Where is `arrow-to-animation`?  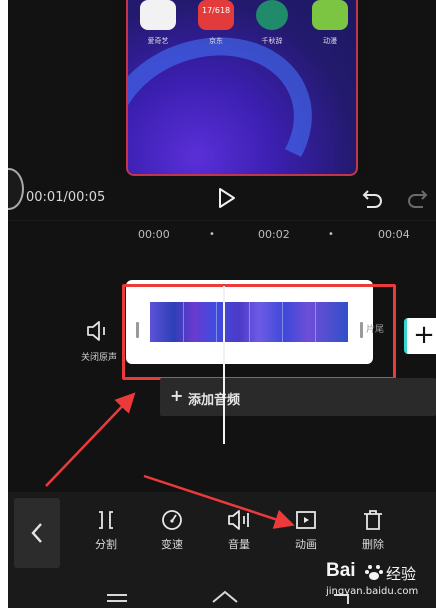
arrow-to-animation is located at coordinates (219, 501).